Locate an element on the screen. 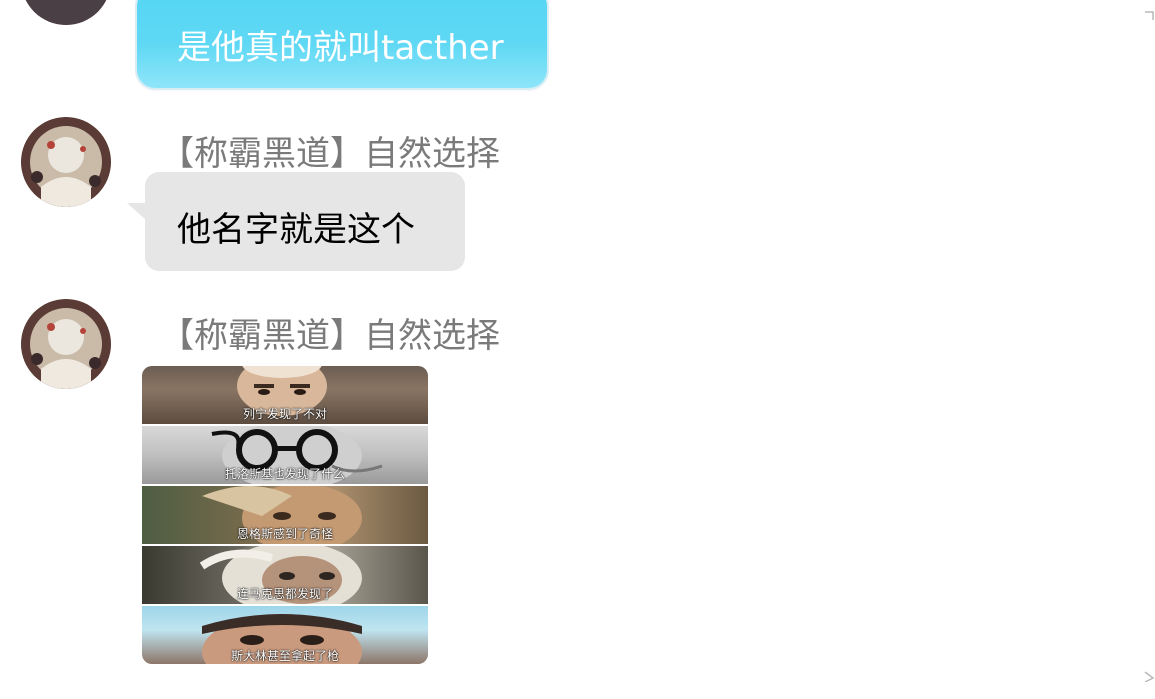 The width and height of the screenshot is (1155, 699). meme-panel: 斯大林甚至拿起了枪 is located at coordinates (285, 635).